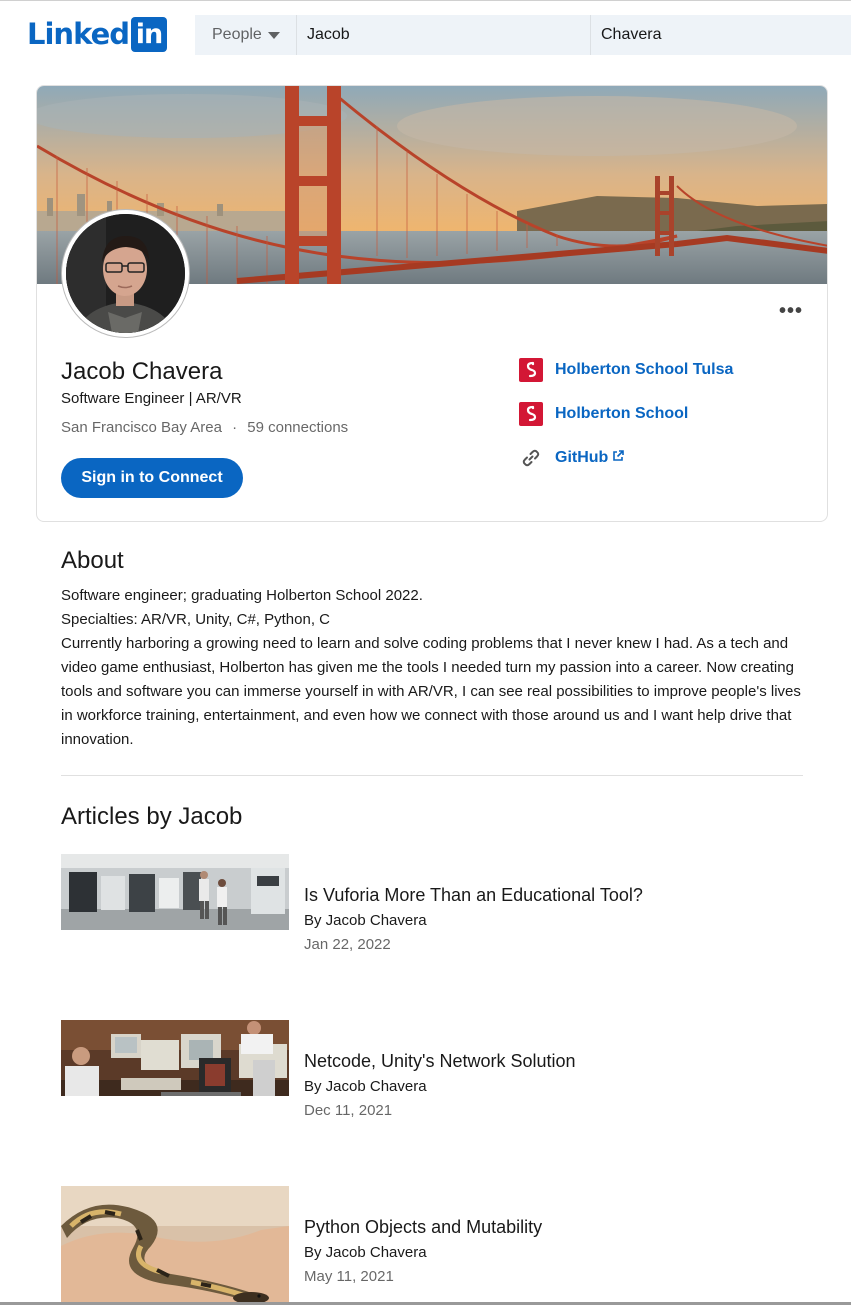 The width and height of the screenshot is (851, 1305). Describe the element at coordinates (626, 458) in the screenshot. I see `link-github: GitHub` at that location.